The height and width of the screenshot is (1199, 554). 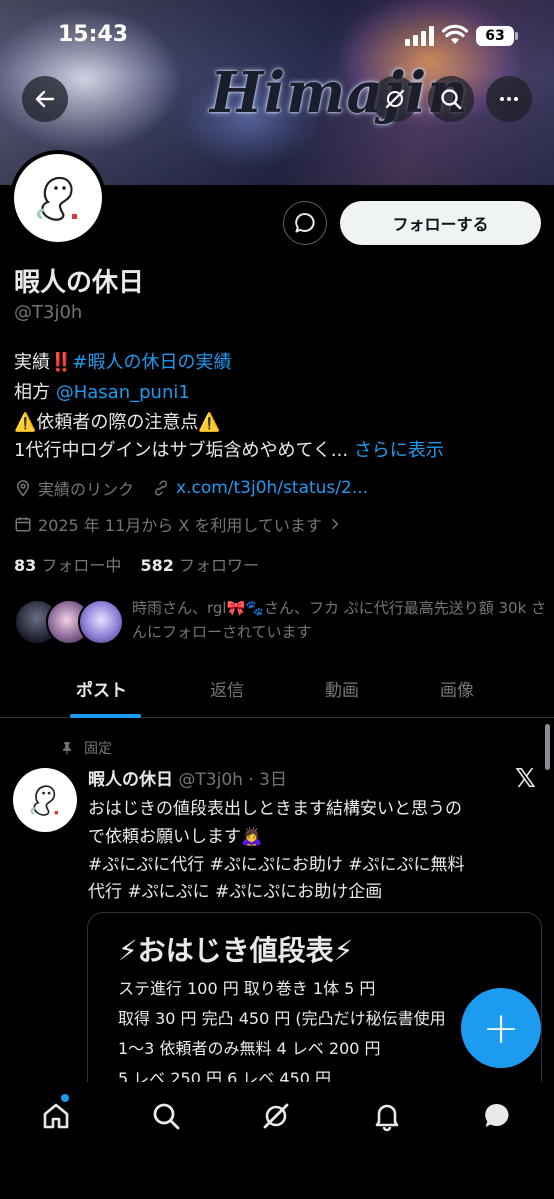 I want to click on chevron-right-icon, so click(x=335, y=524).